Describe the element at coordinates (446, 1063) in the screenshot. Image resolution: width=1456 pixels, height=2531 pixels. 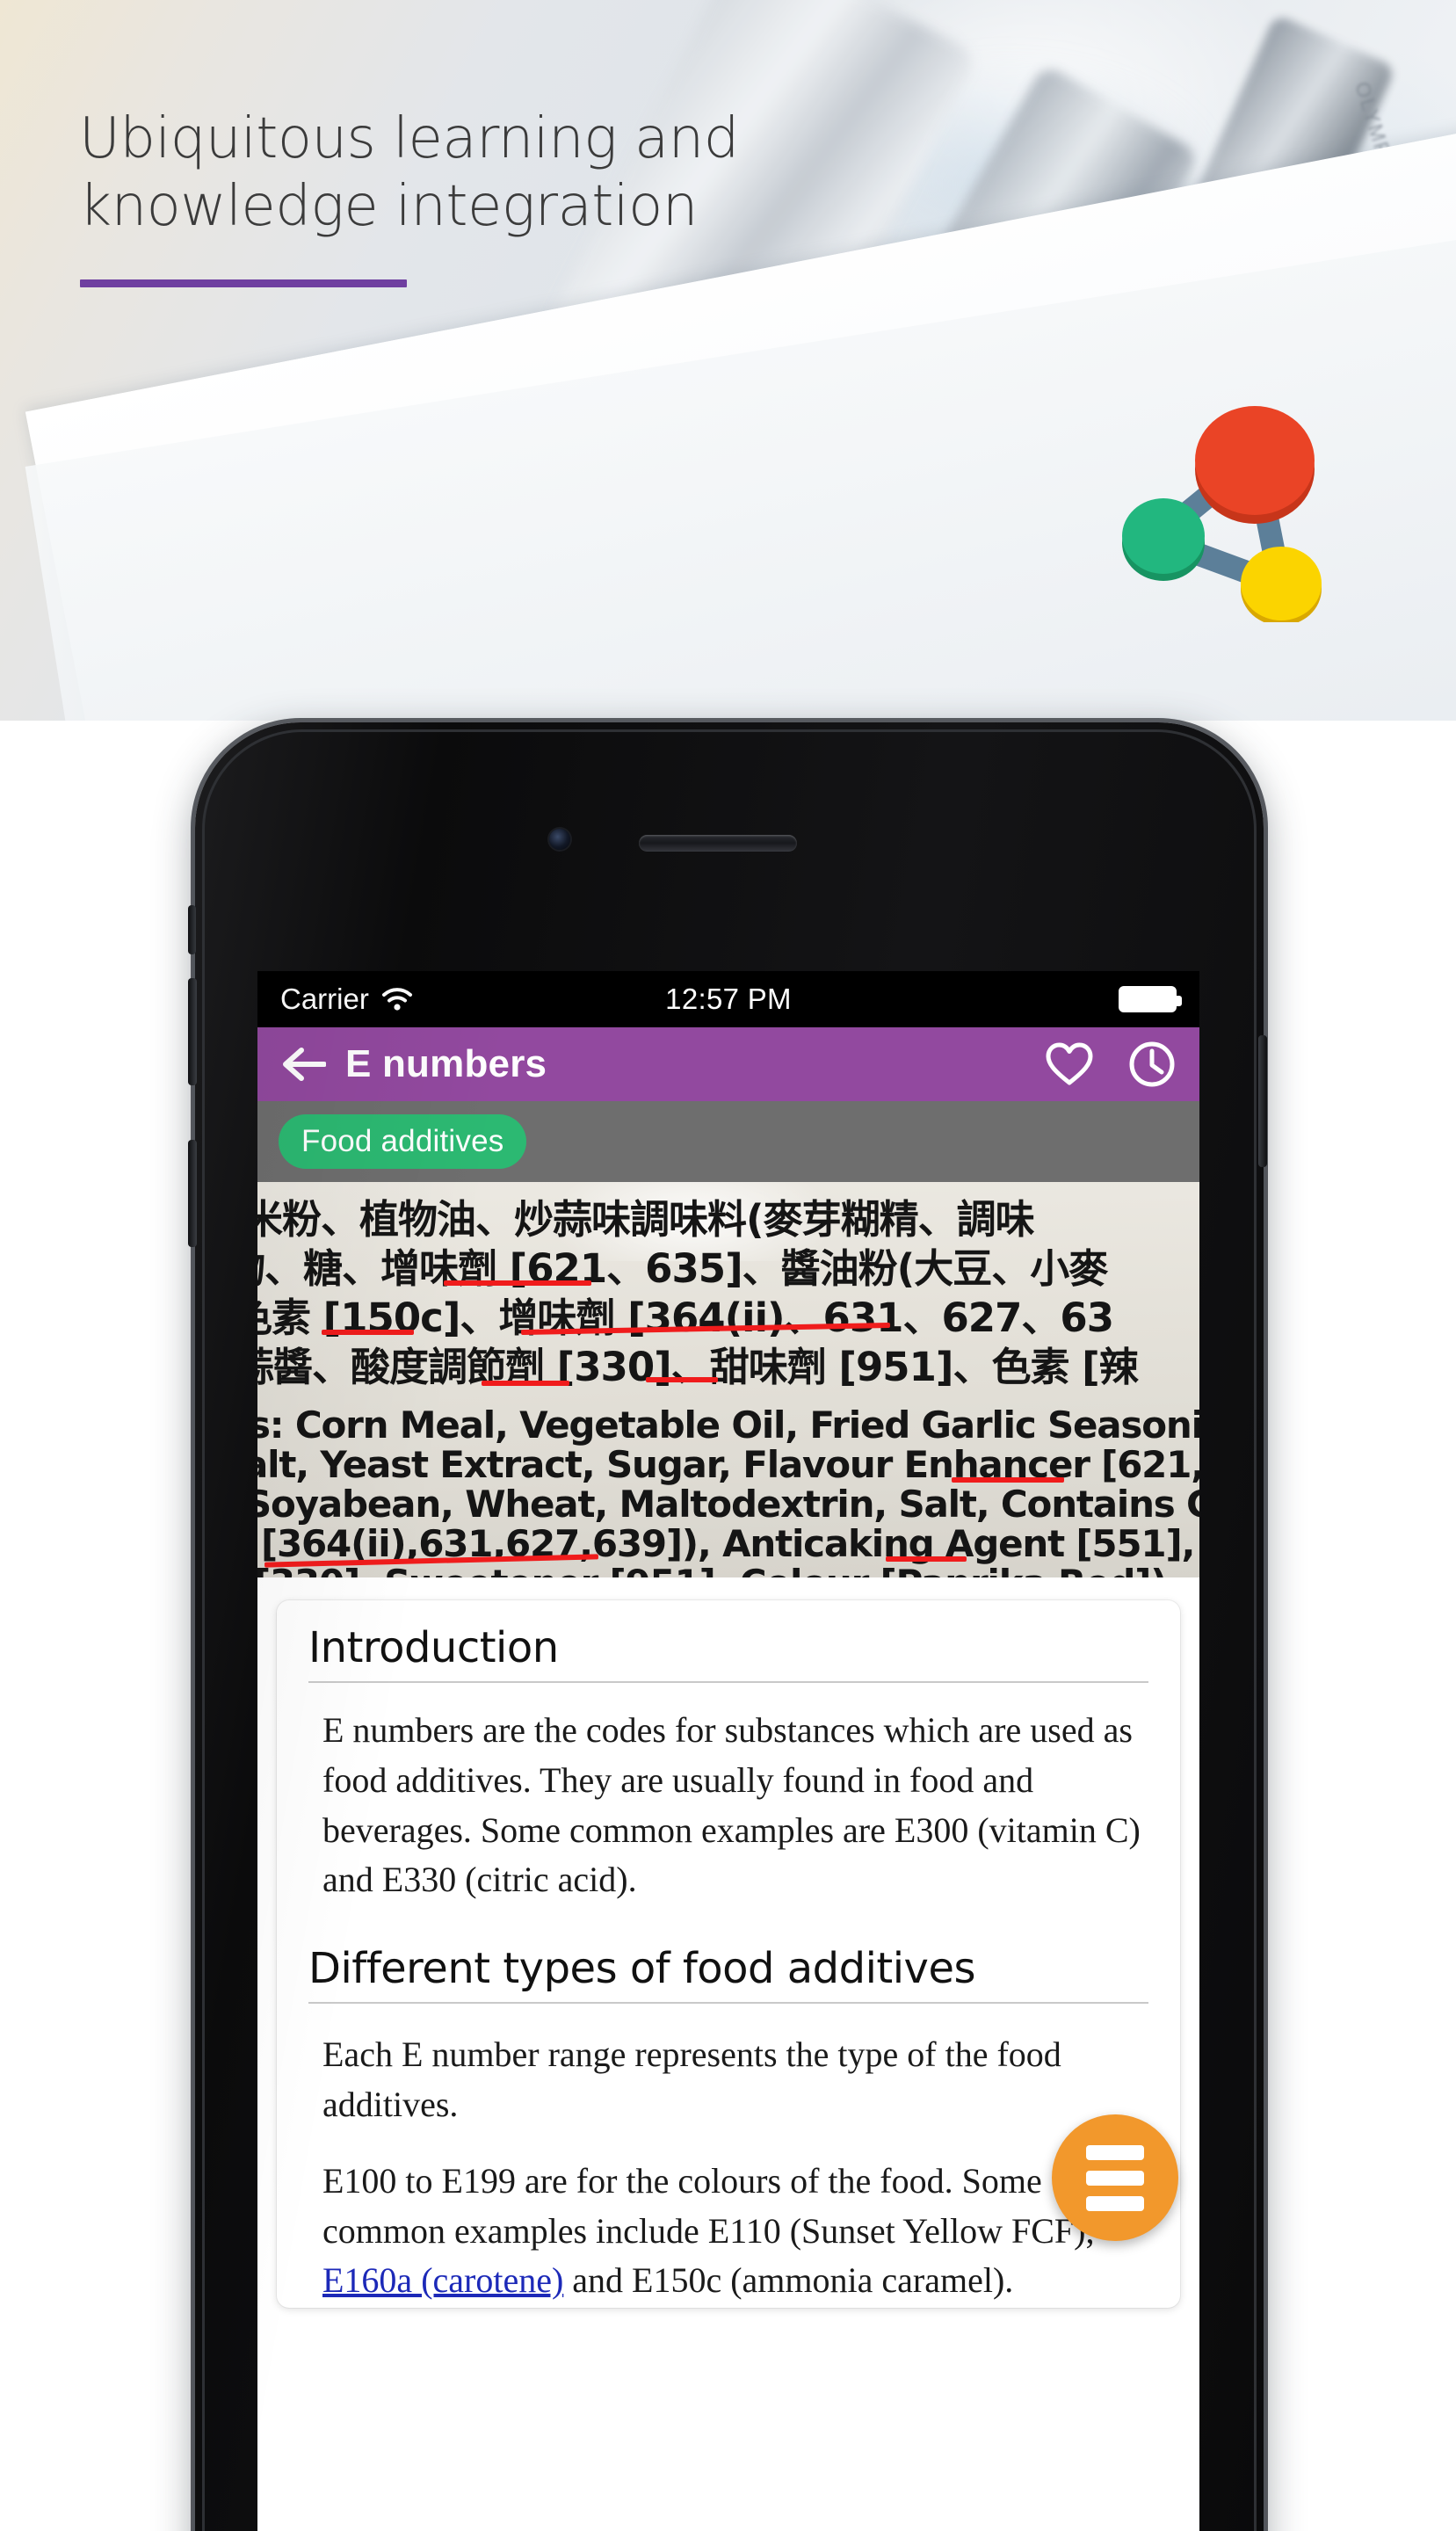
I see `nav-bar-title: E numbers` at that location.